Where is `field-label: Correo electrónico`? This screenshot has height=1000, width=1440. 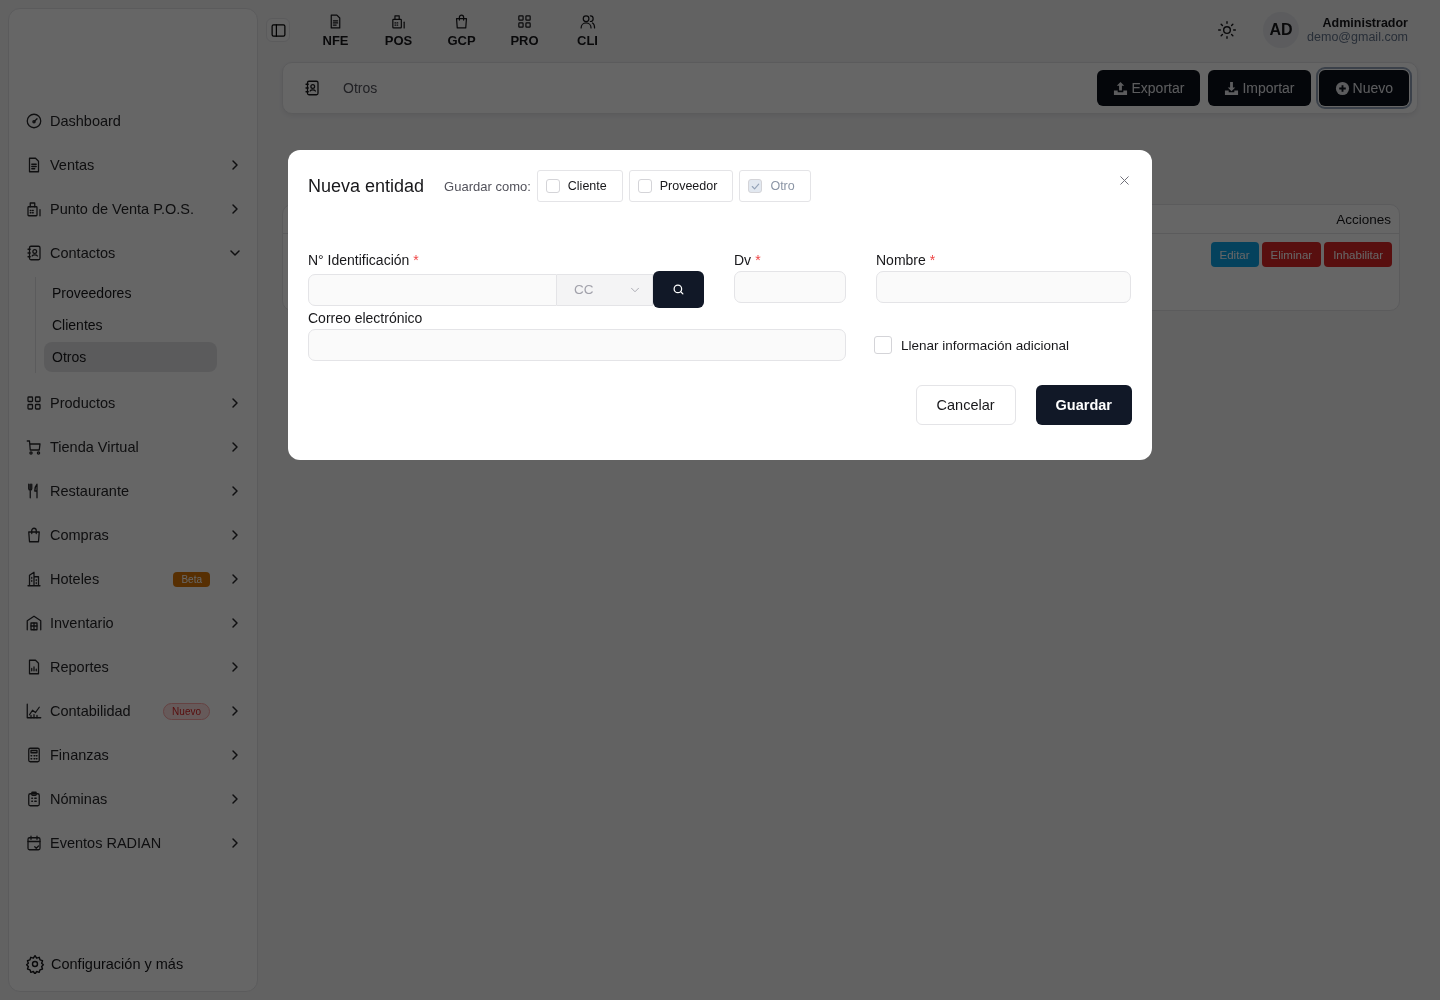
field-label: Correo electrónico is located at coordinates (366, 318).